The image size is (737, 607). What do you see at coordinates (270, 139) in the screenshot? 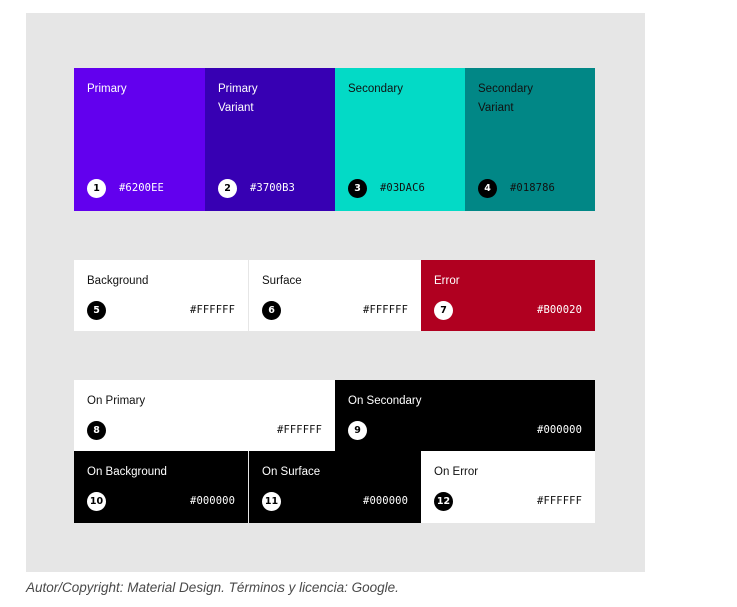
I see `swatch-primary-variant: Primary Variant 2 #3700B3` at bounding box center [270, 139].